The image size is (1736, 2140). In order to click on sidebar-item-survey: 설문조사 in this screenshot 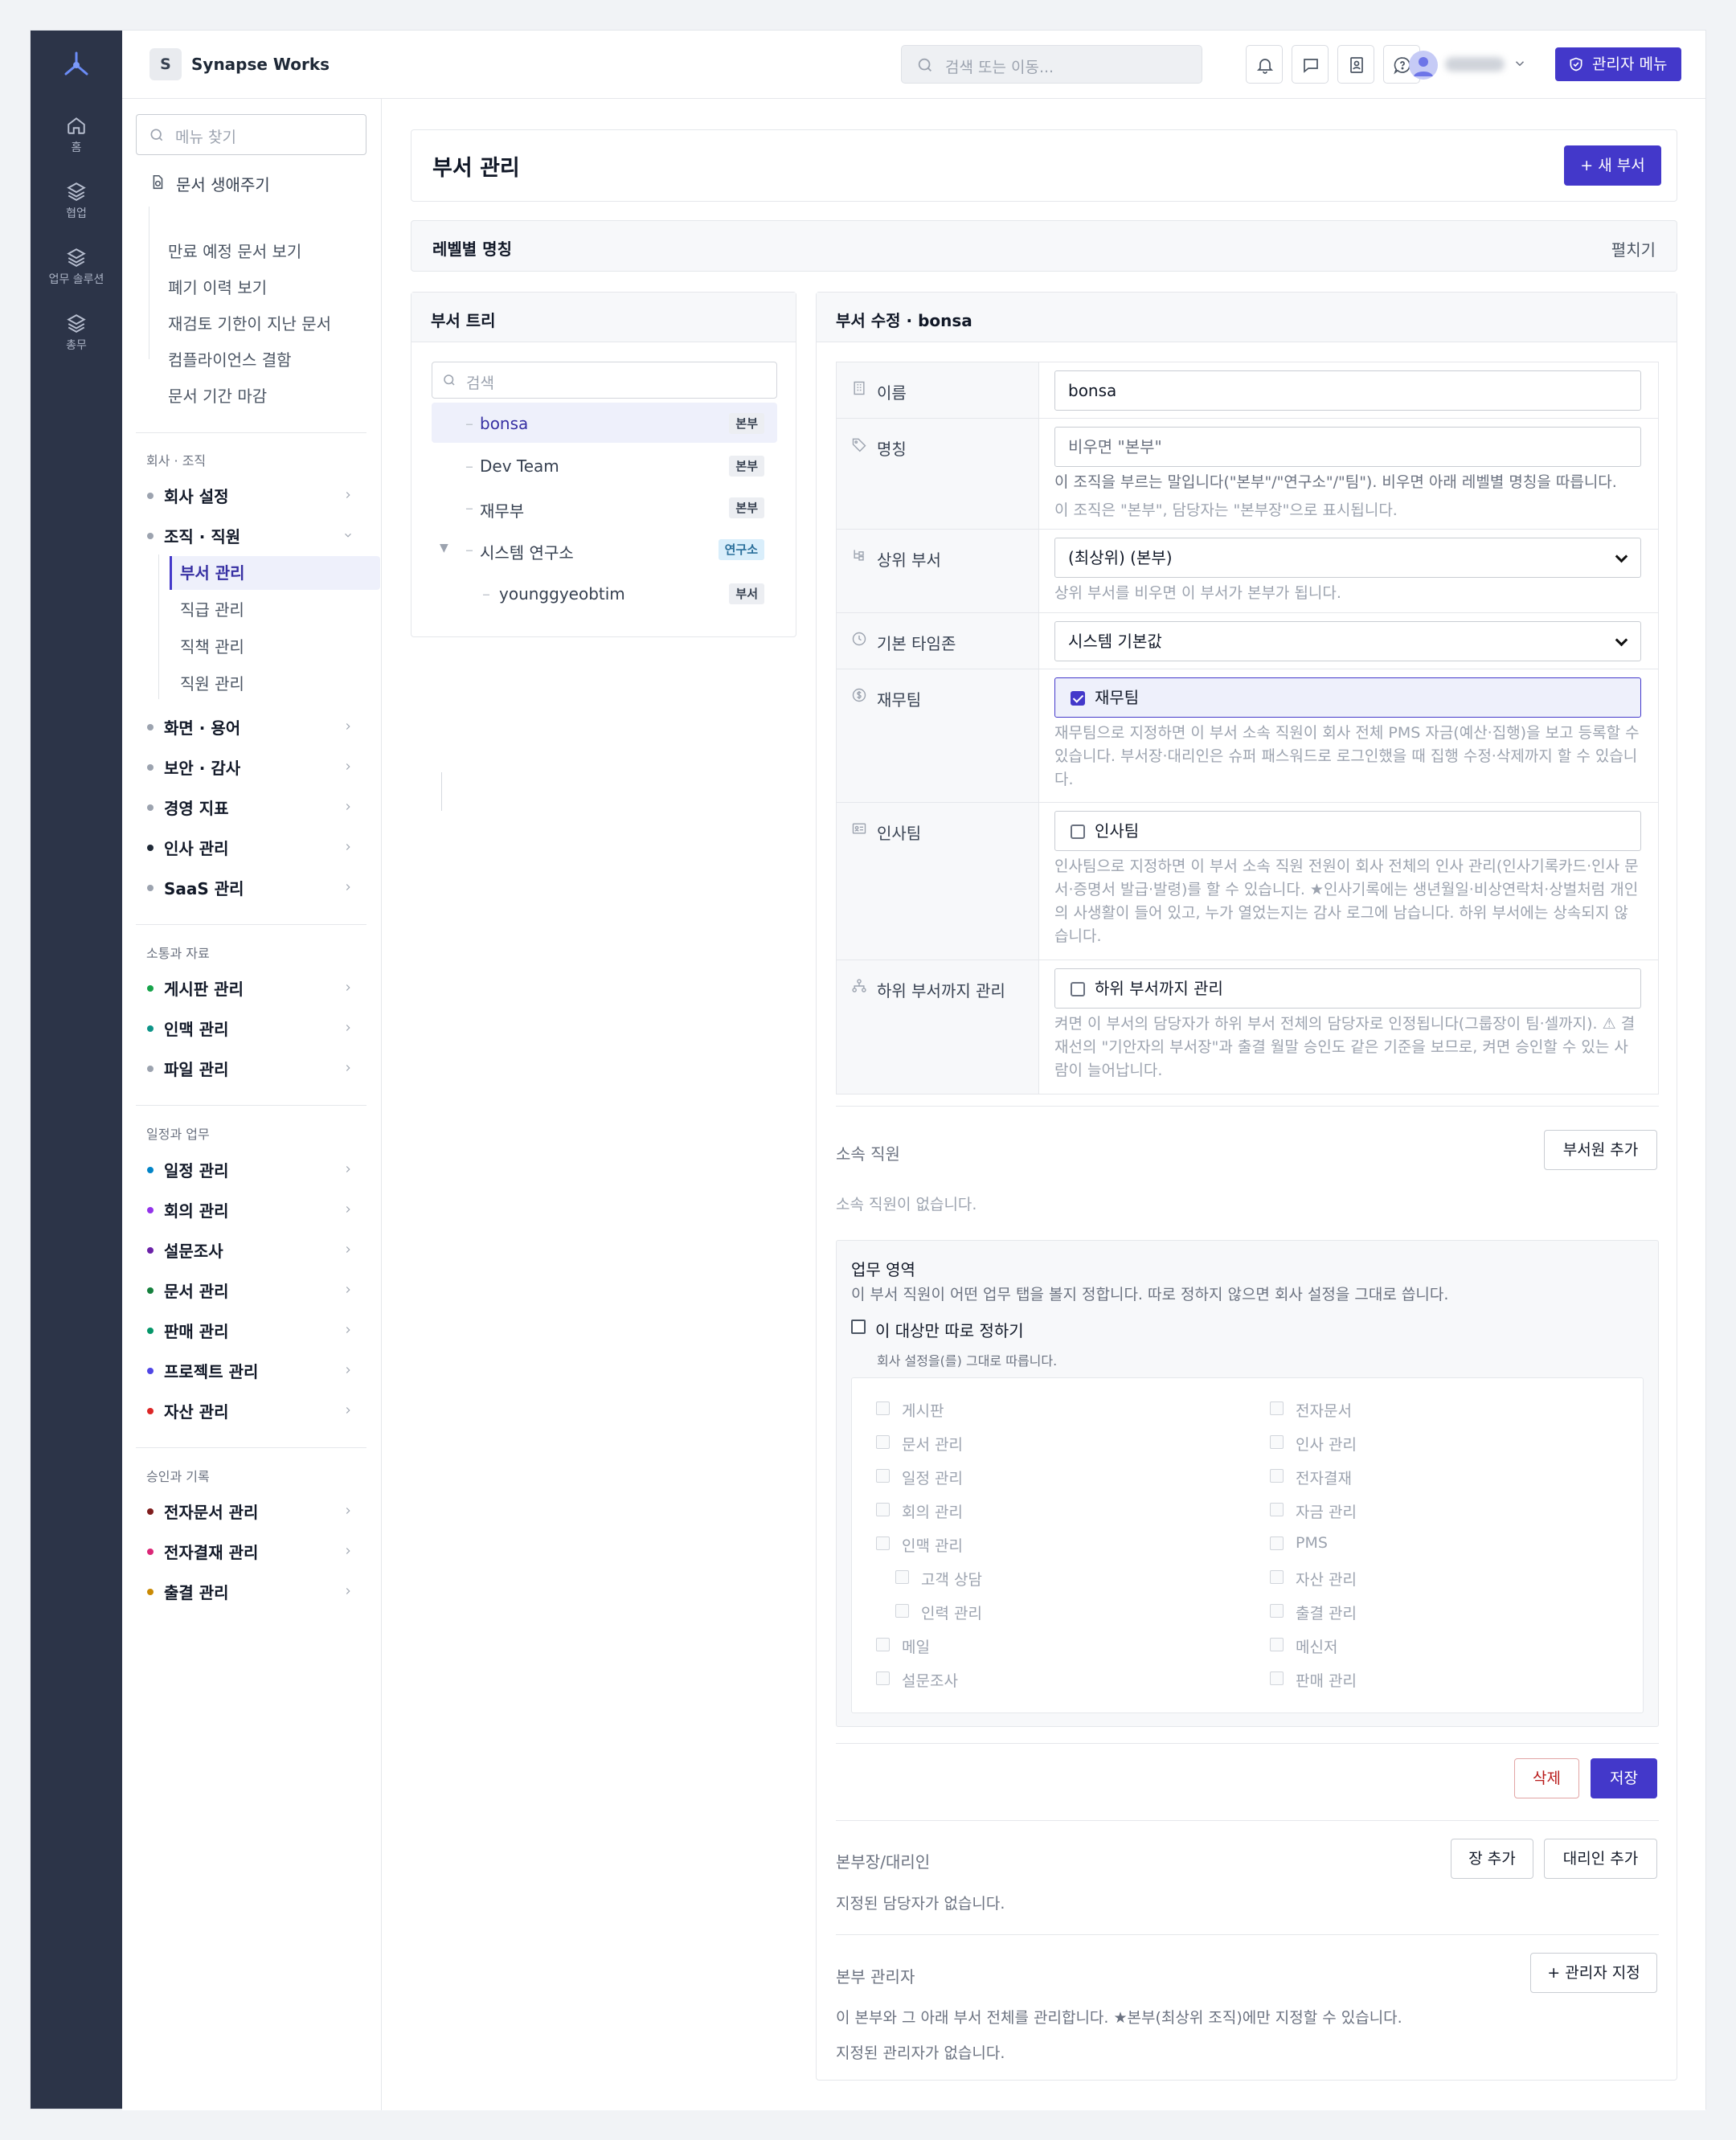, I will do `click(254, 1249)`.